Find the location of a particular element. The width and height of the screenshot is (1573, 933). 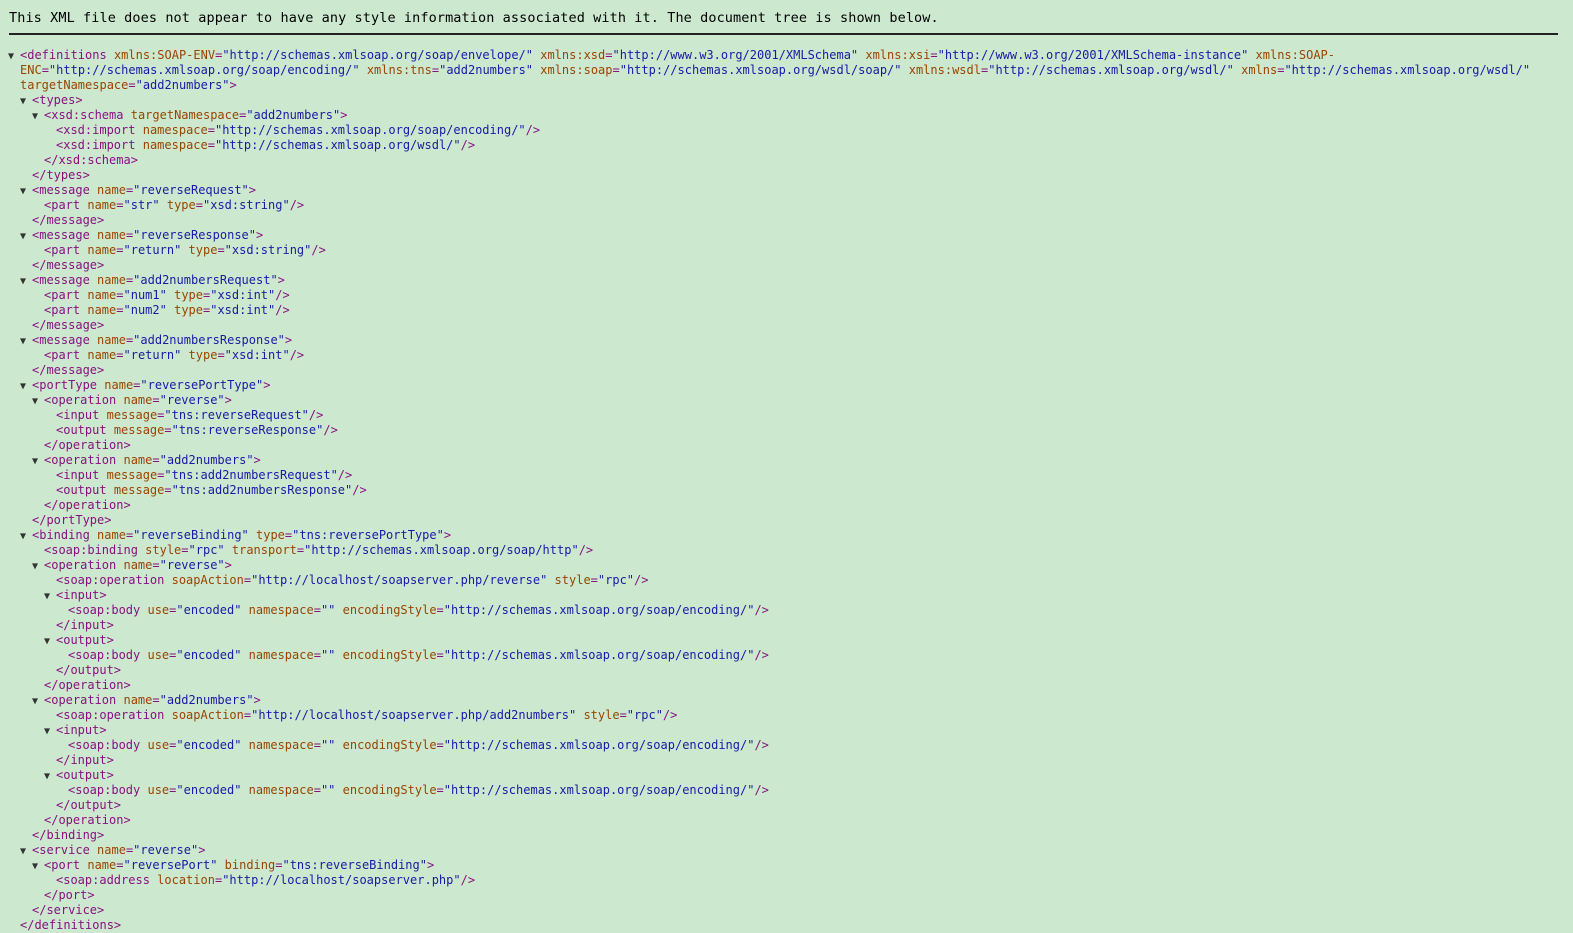

xml-attr-value: "return" is located at coordinates (152, 250).